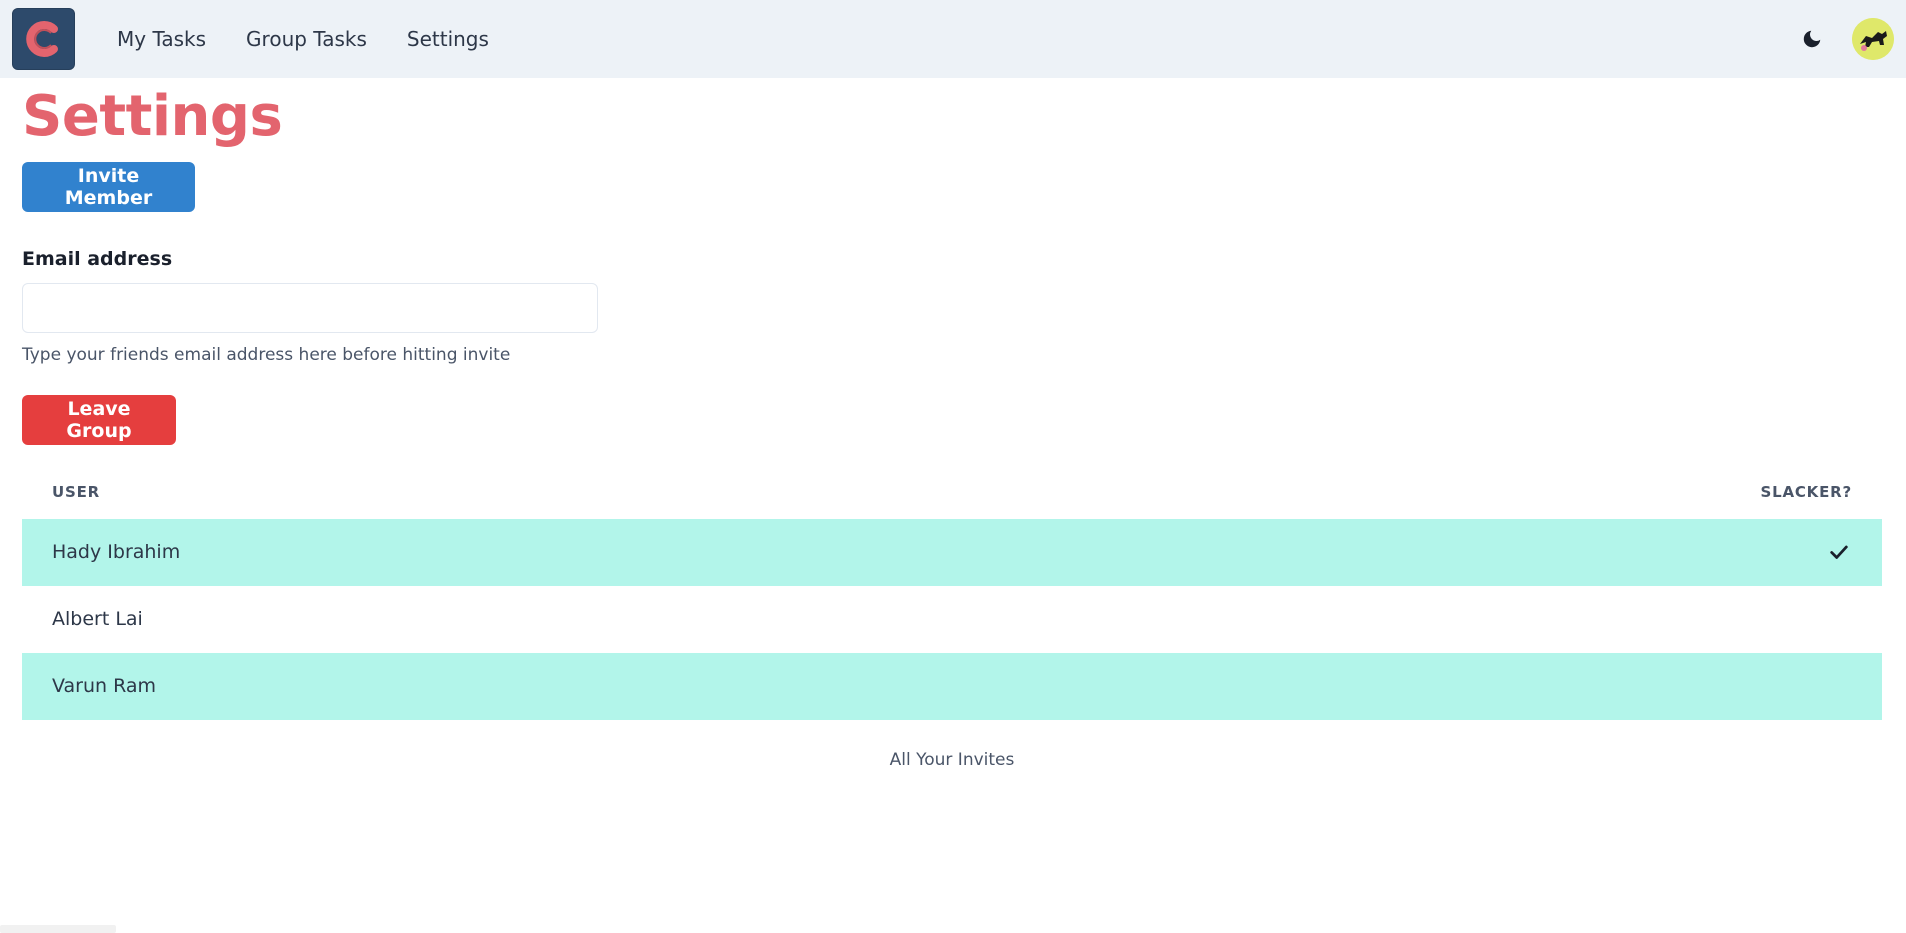 The image size is (1906, 933). What do you see at coordinates (952, 759) in the screenshot?
I see `table-caption: All Your Invites` at bounding box center [952, 759].